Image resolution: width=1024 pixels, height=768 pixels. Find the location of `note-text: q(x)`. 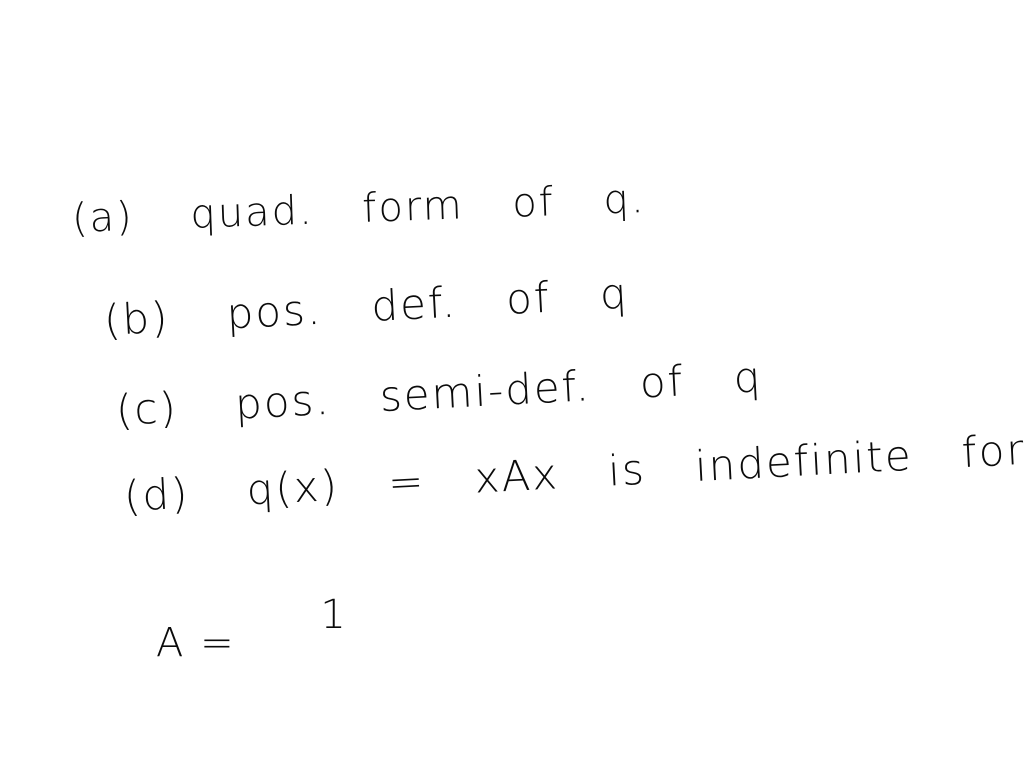

note-text: q(x) is located at coordinates (293, 487).